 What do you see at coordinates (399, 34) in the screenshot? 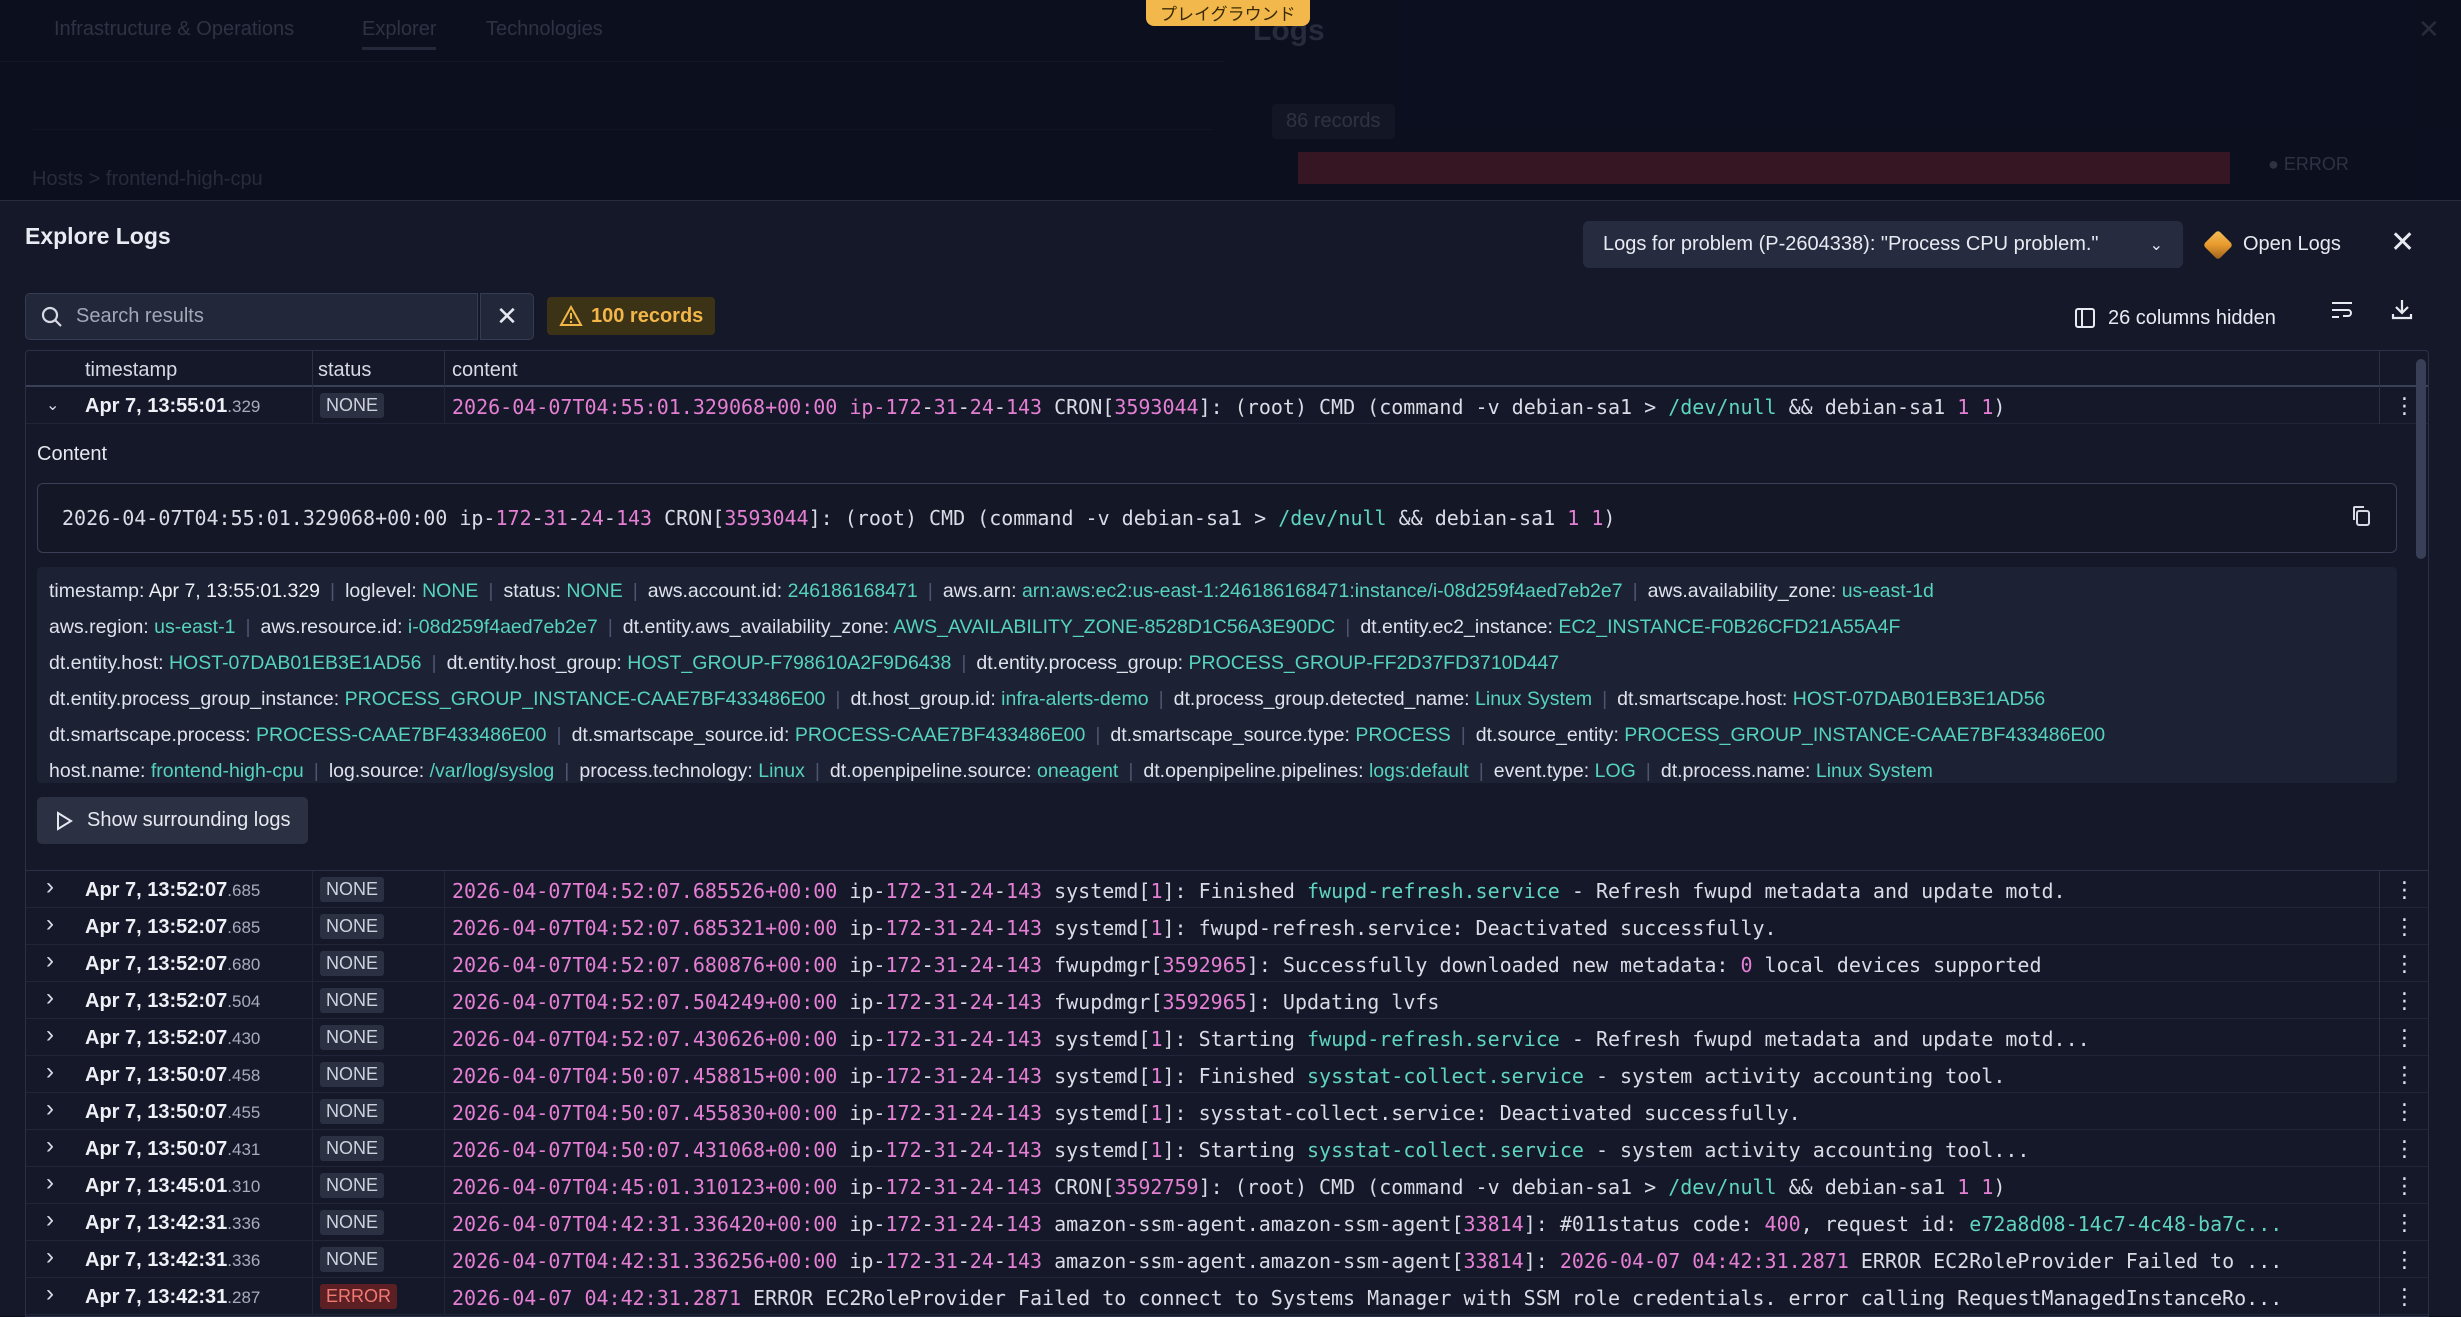
I see `background-tab-explorer: Explorer` at bounding box center [399, 34].